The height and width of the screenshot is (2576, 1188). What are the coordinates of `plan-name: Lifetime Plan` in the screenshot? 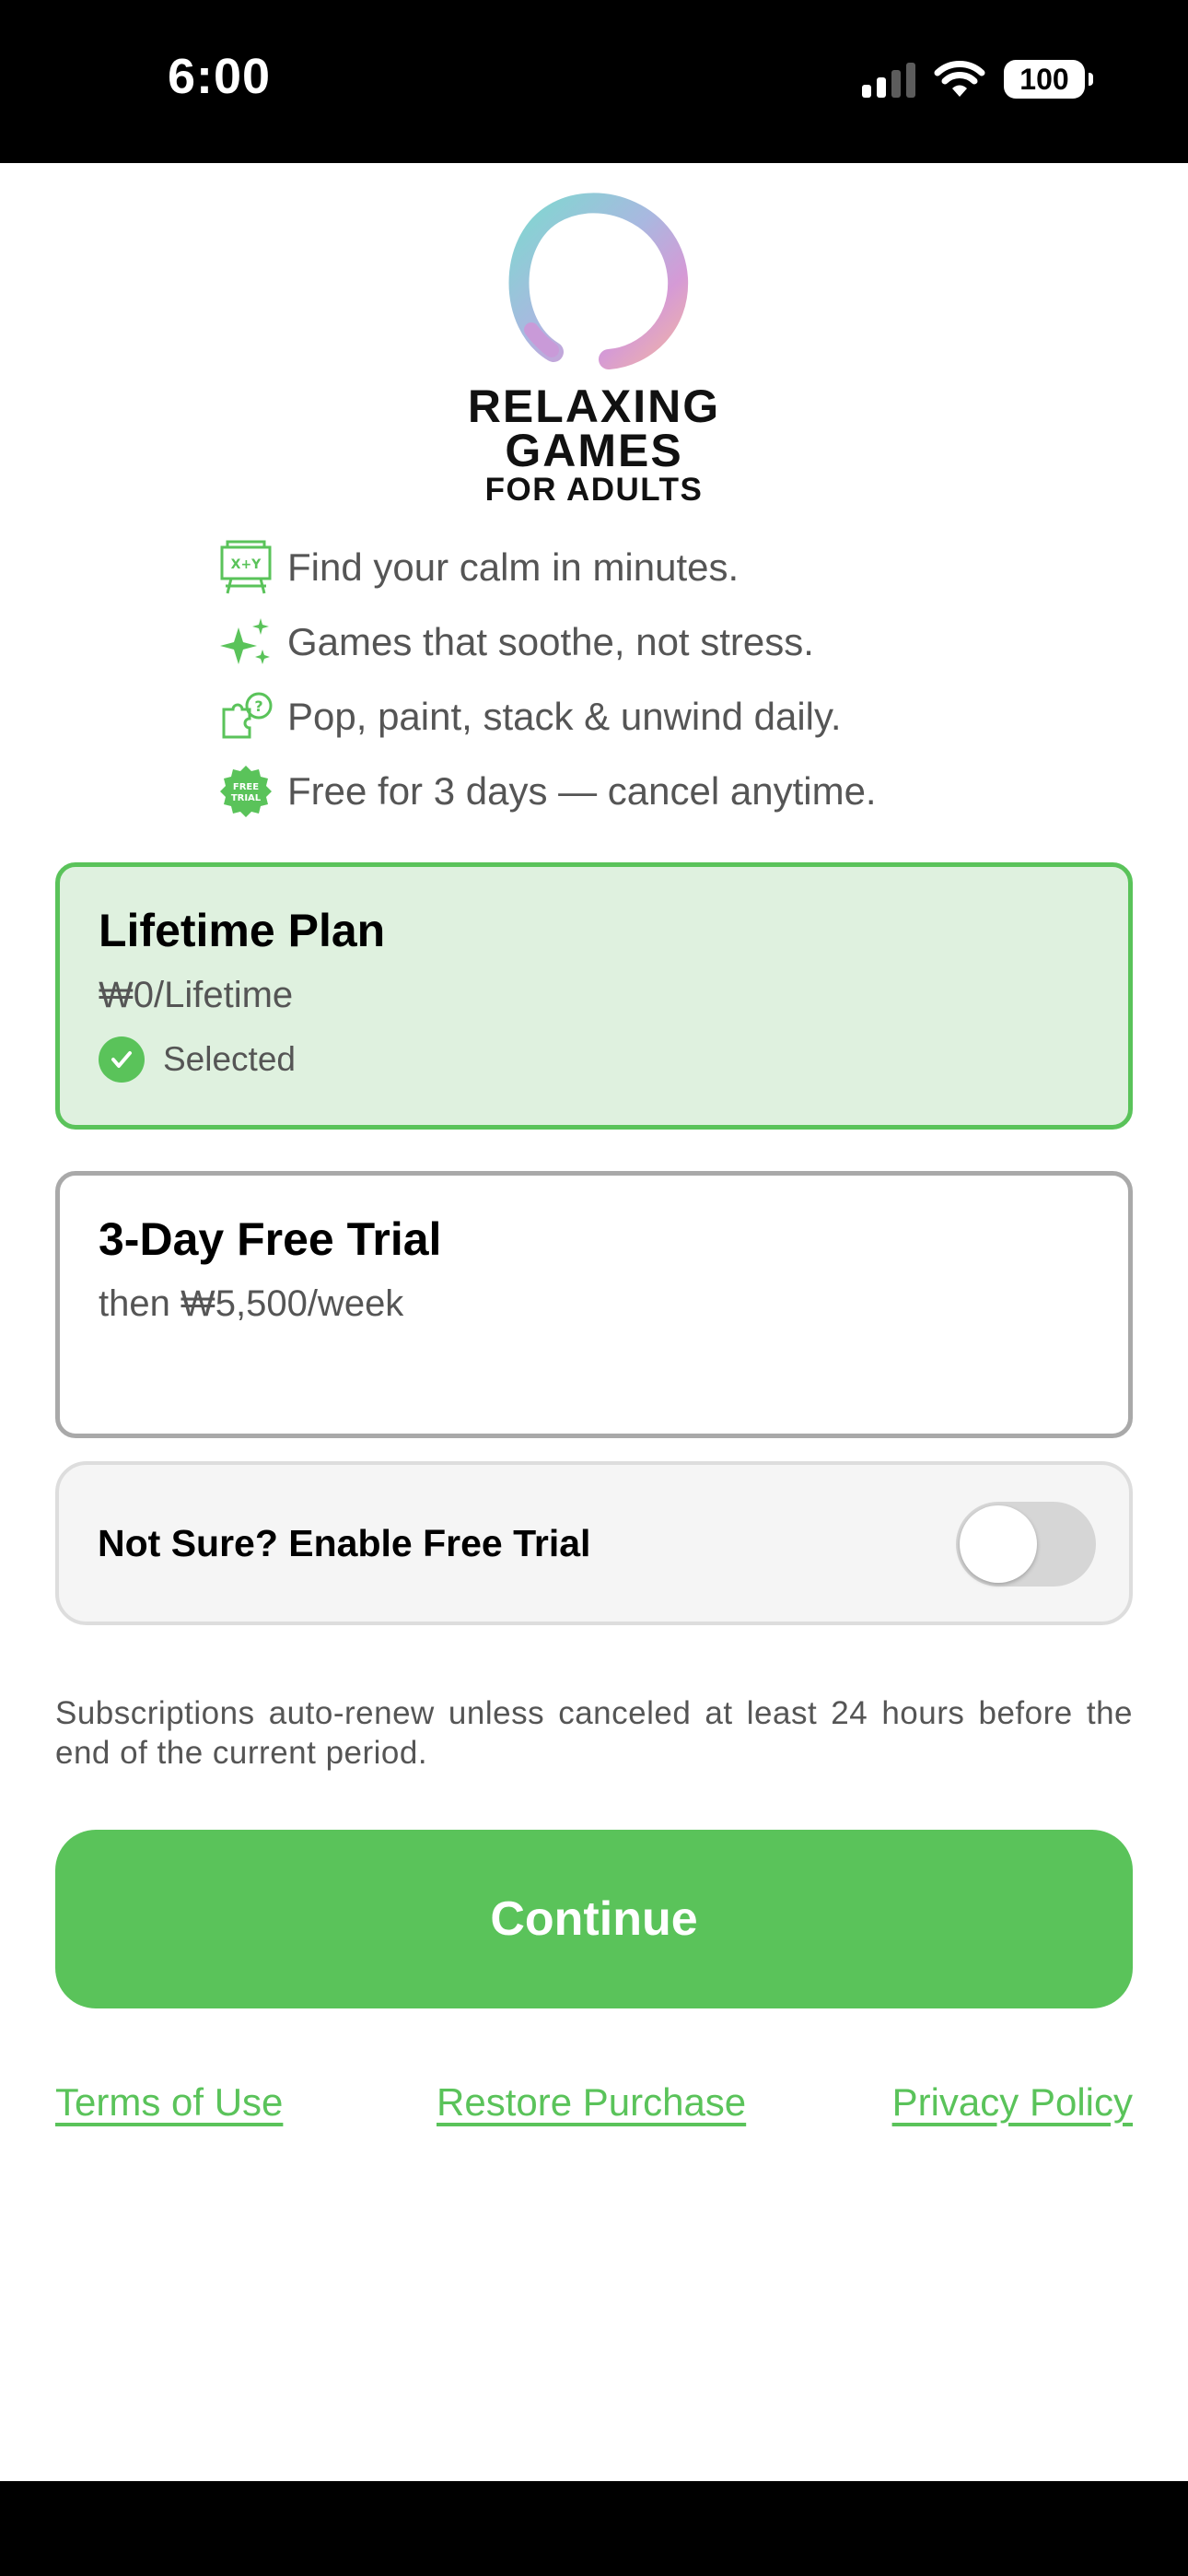 It's located at (242, 930).